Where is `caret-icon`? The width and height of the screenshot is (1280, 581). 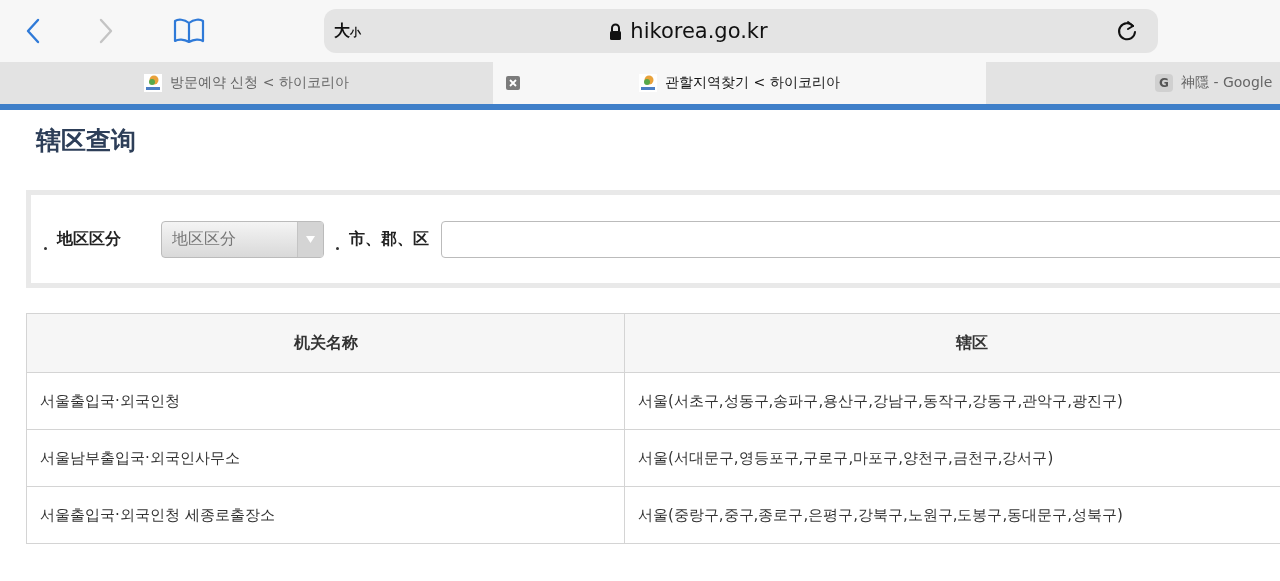 caret-icon is located at coordinates (310, 239).